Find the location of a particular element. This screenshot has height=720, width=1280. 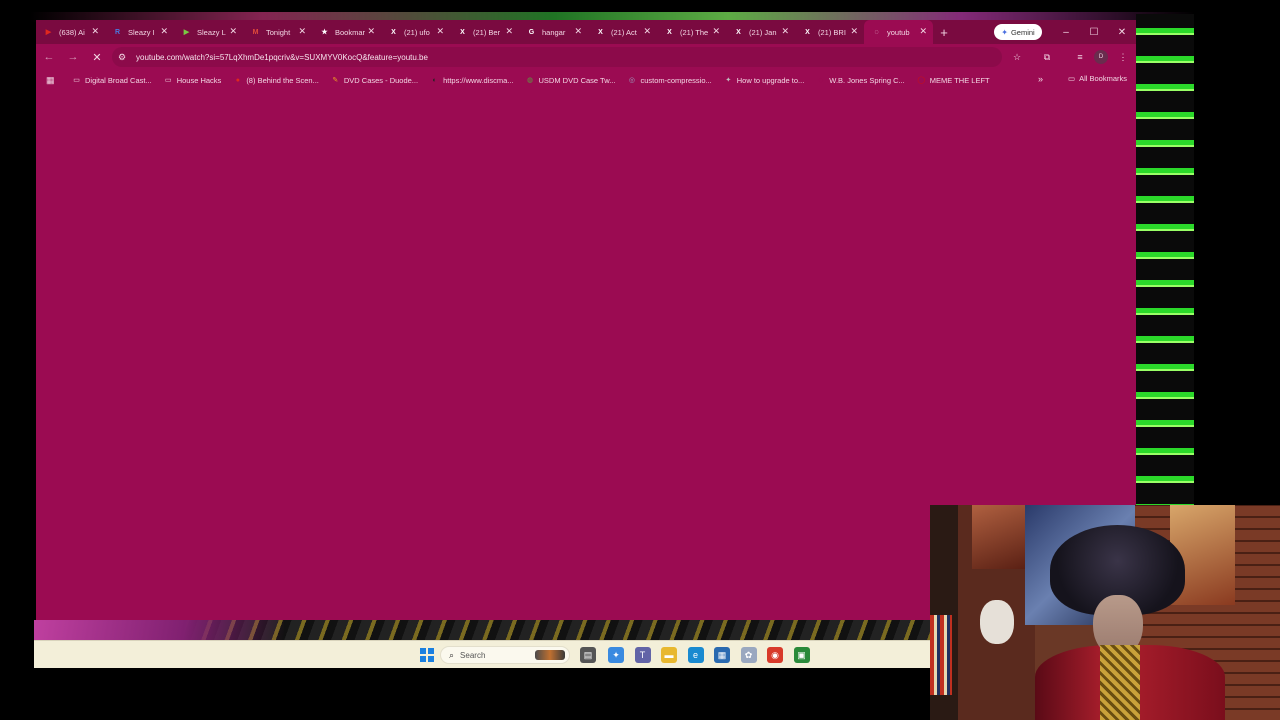

edge-icon: e is located at coordinates (695, 655).